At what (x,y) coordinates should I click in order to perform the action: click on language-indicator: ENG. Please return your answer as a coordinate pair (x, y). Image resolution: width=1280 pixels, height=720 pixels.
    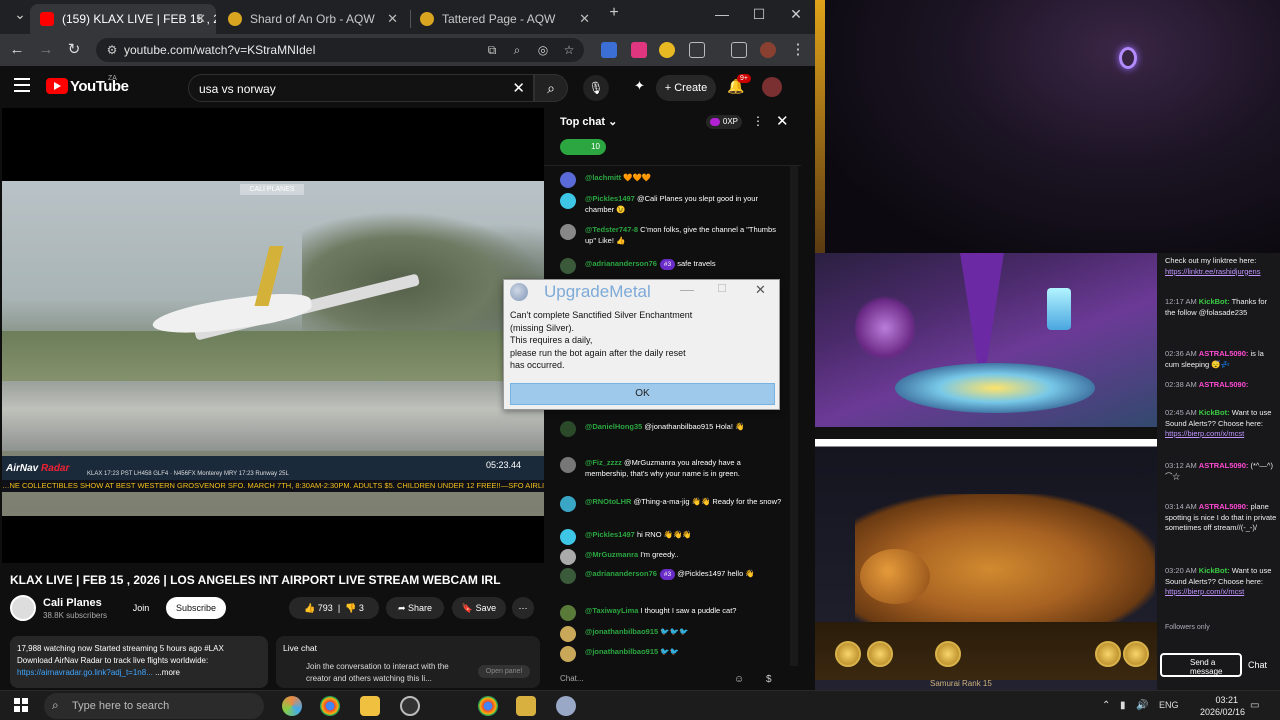
    Looking at the image, I should click on (1169, 705).